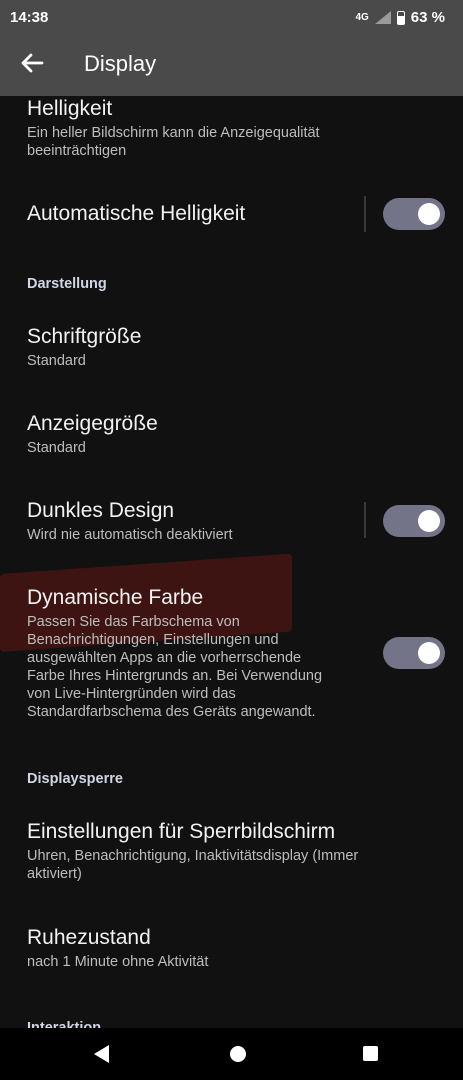  I want to click on recents-square-icon, so click(370, 1053).